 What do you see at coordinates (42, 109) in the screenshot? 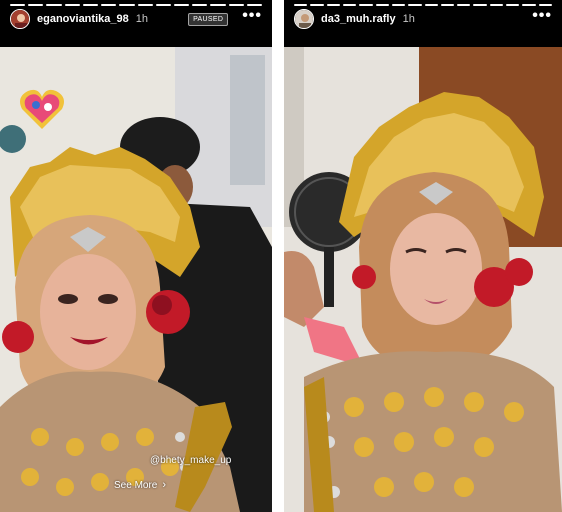
I see `heart-sticker-icon` at bounding box center [42, 109].